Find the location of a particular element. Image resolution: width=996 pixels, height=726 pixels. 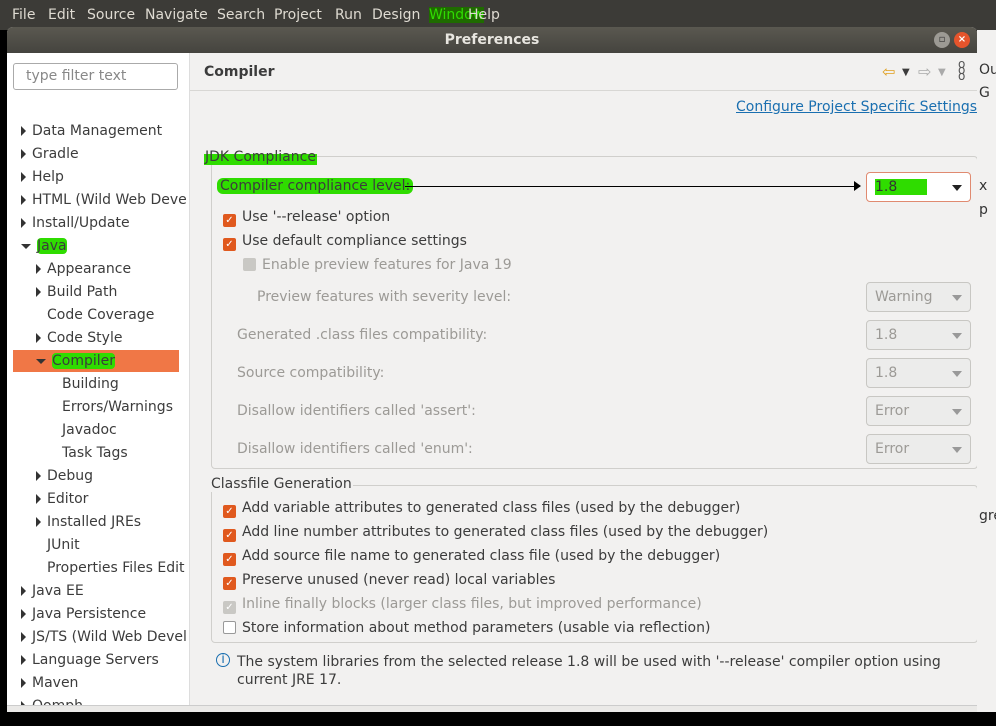

tree-item: Errors/Warnings is located at coordinates (90, 407).